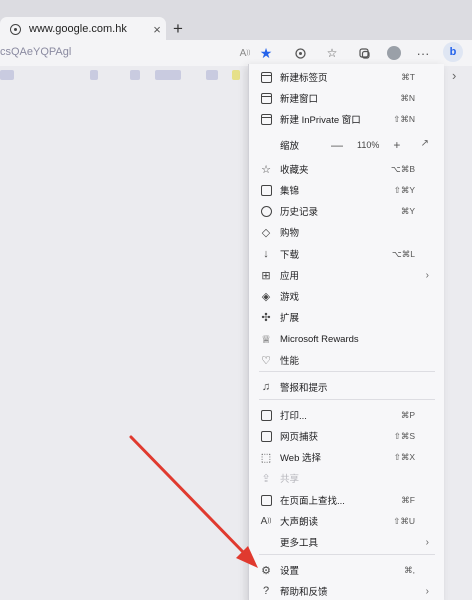 This screenshot has height=600, width=472. I want to click on collections-icon, so click(266, 190).